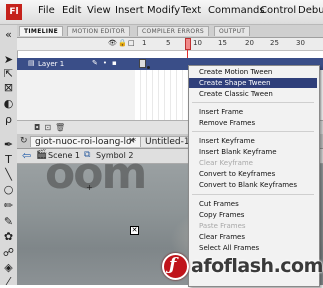 The height and width of the screenshot is (288, 323). What do you see at coordinates (8, 34) in the screenshot?
I see `collapse-icon: «` at bounding box center [8, 34].